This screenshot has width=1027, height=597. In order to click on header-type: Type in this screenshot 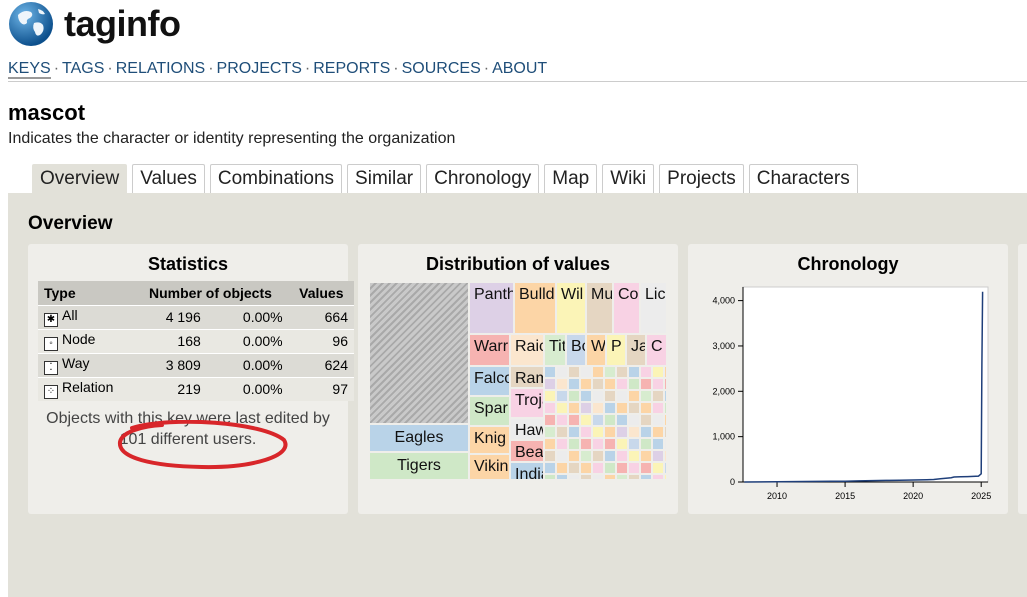, I will do `click(85, 293)`.